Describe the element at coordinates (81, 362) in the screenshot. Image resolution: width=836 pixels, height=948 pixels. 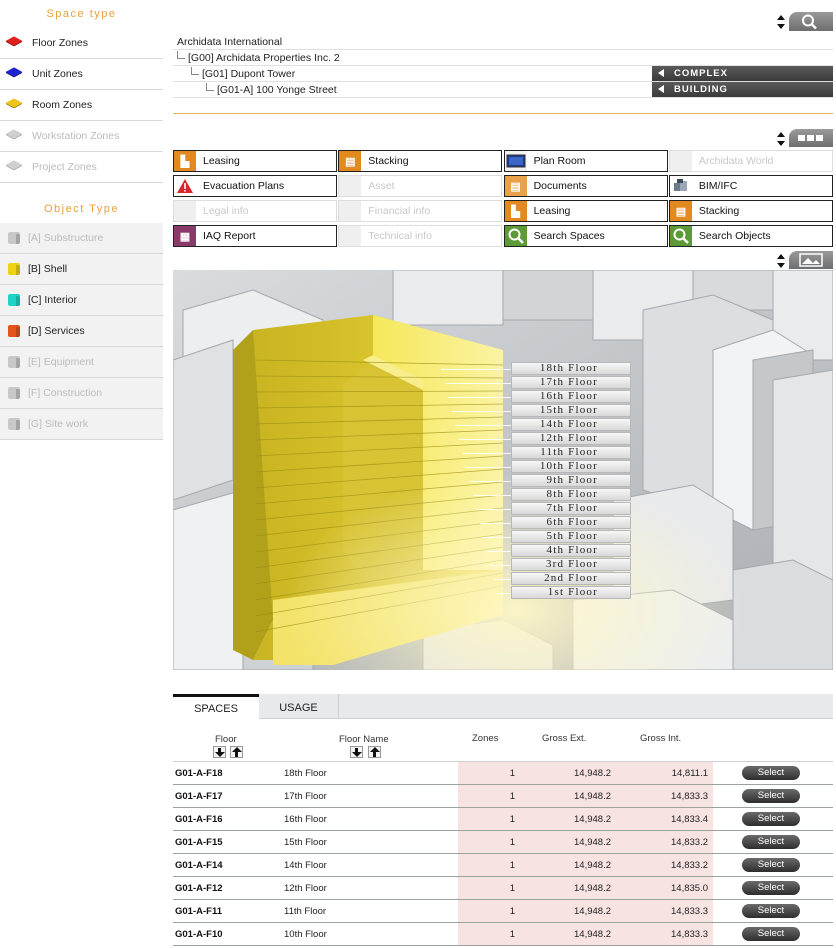
I see `object-type-item: [E] Equipment` at that location.